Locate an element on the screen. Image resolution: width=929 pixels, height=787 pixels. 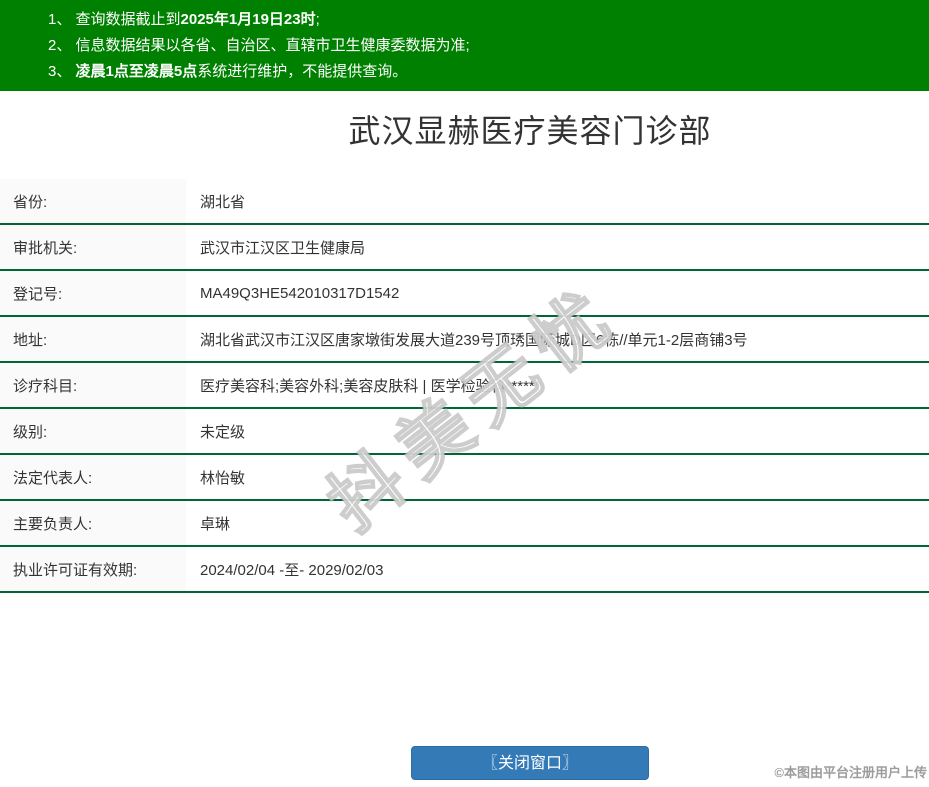
table-row-approval-authority: 审批机关: 武汉市江汉区卫生健康局 is located at coordinates (464, 248).